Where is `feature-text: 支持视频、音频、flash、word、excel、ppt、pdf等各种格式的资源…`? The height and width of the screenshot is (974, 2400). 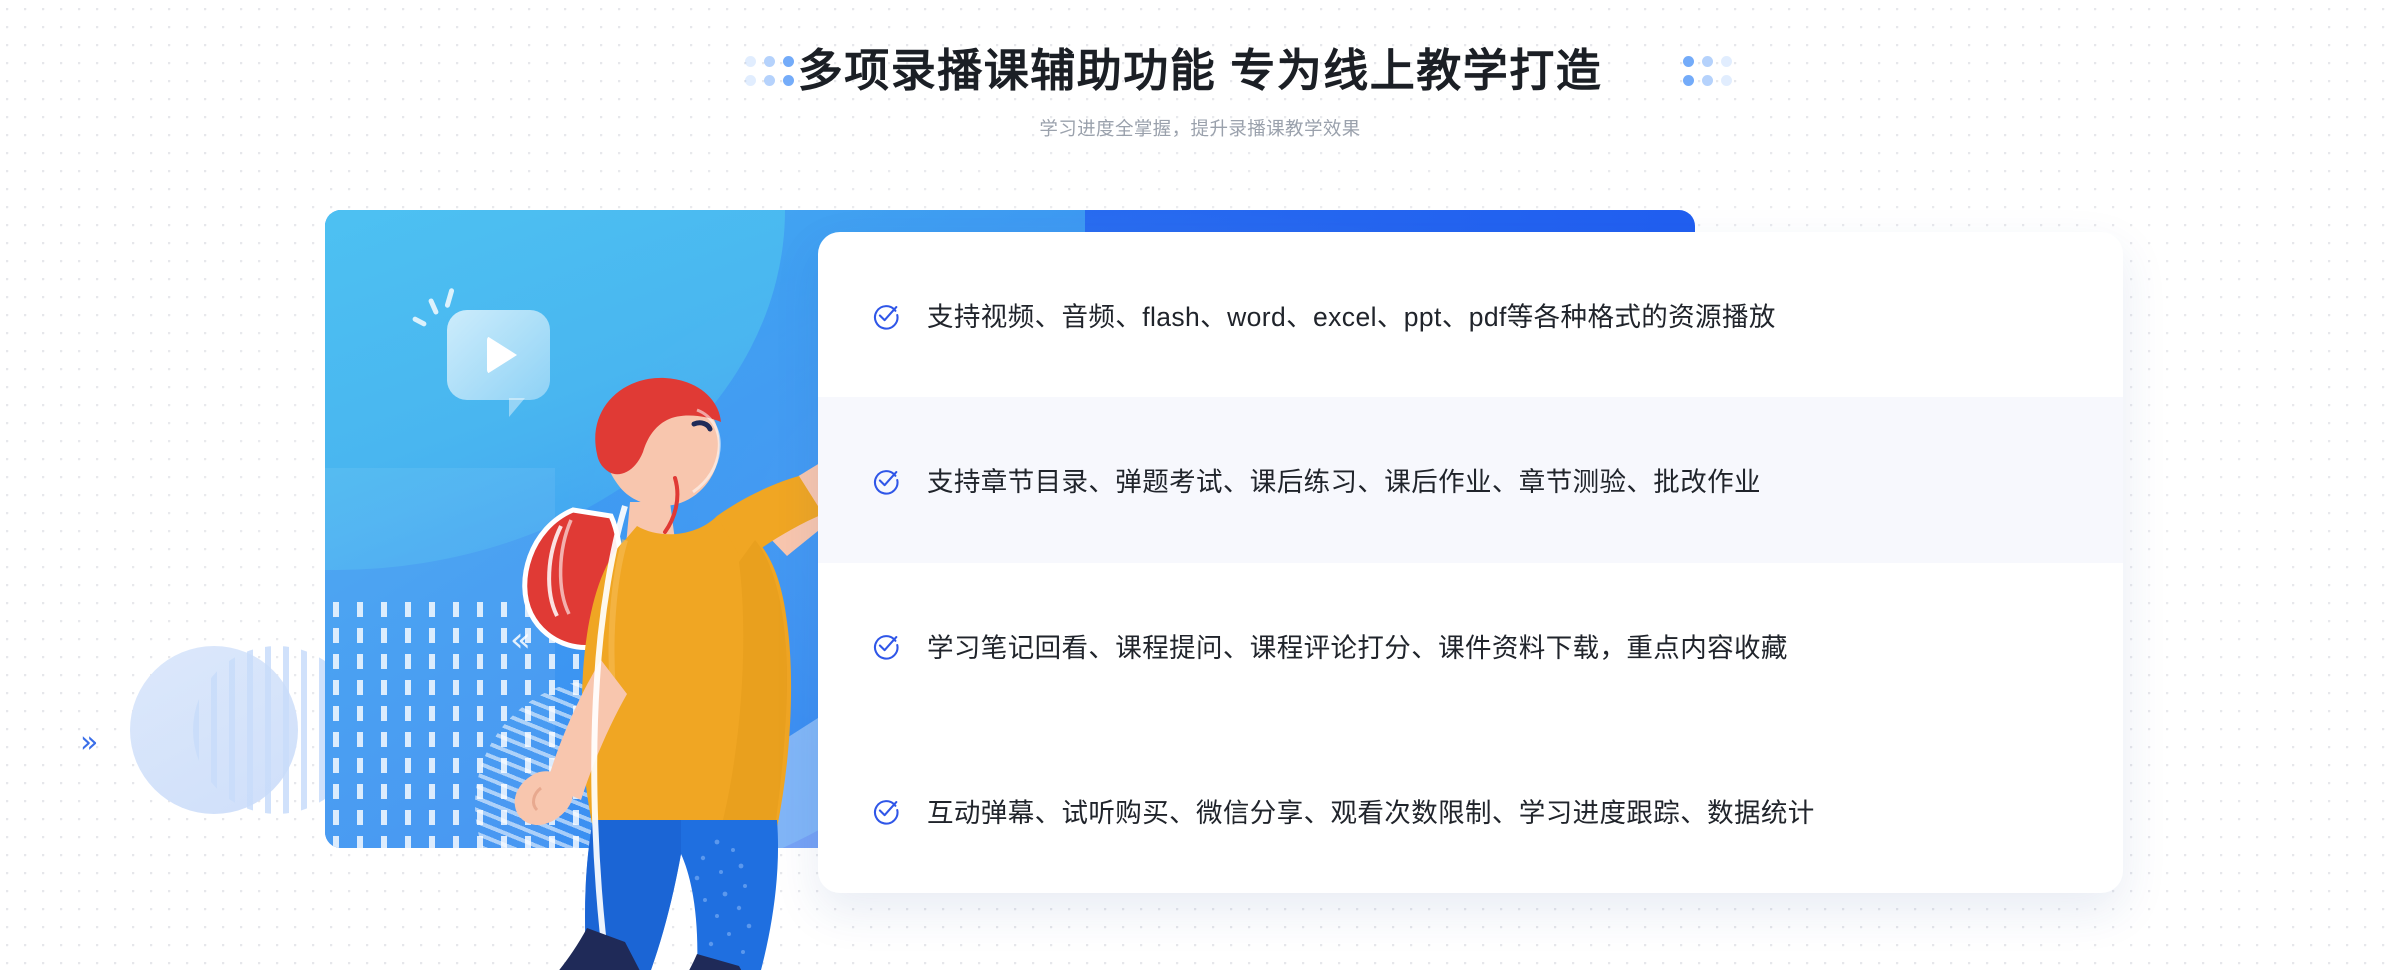
feature-text: 支持视频、音频、flash、word、excel、ppt、pdf等各种格式的资源… is located at coordinates (1351, 317).